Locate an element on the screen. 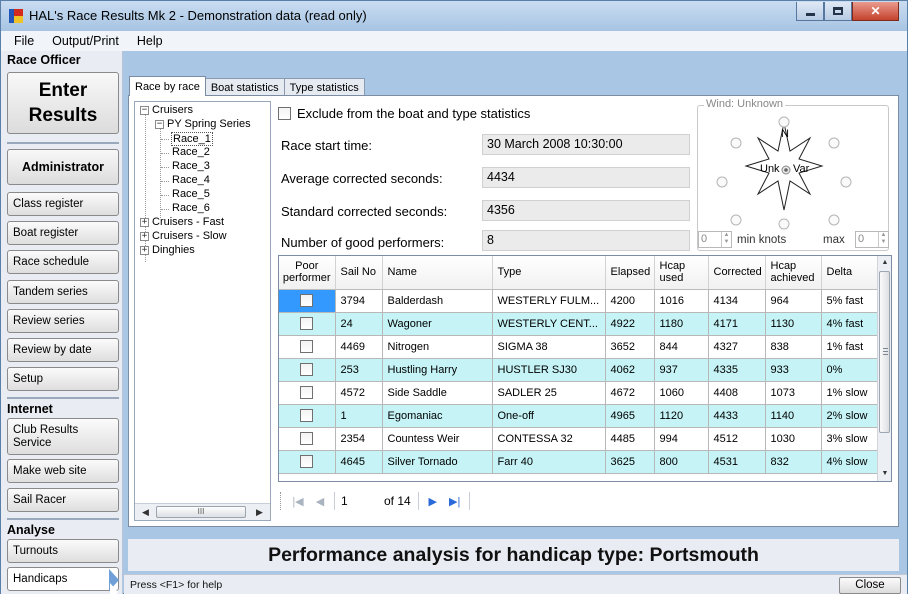 This screenshot has width=908, height=594. cell-name: Silver Tornado is located at coordinates (437, 462).